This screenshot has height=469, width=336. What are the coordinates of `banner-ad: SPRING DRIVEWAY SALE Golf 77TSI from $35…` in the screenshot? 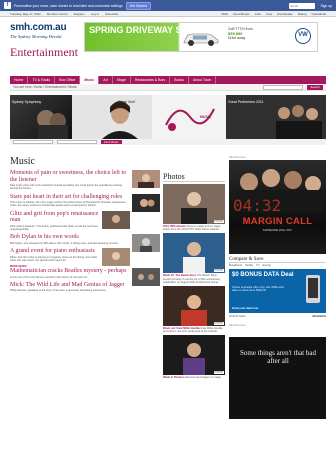 It's located at (201, 37).